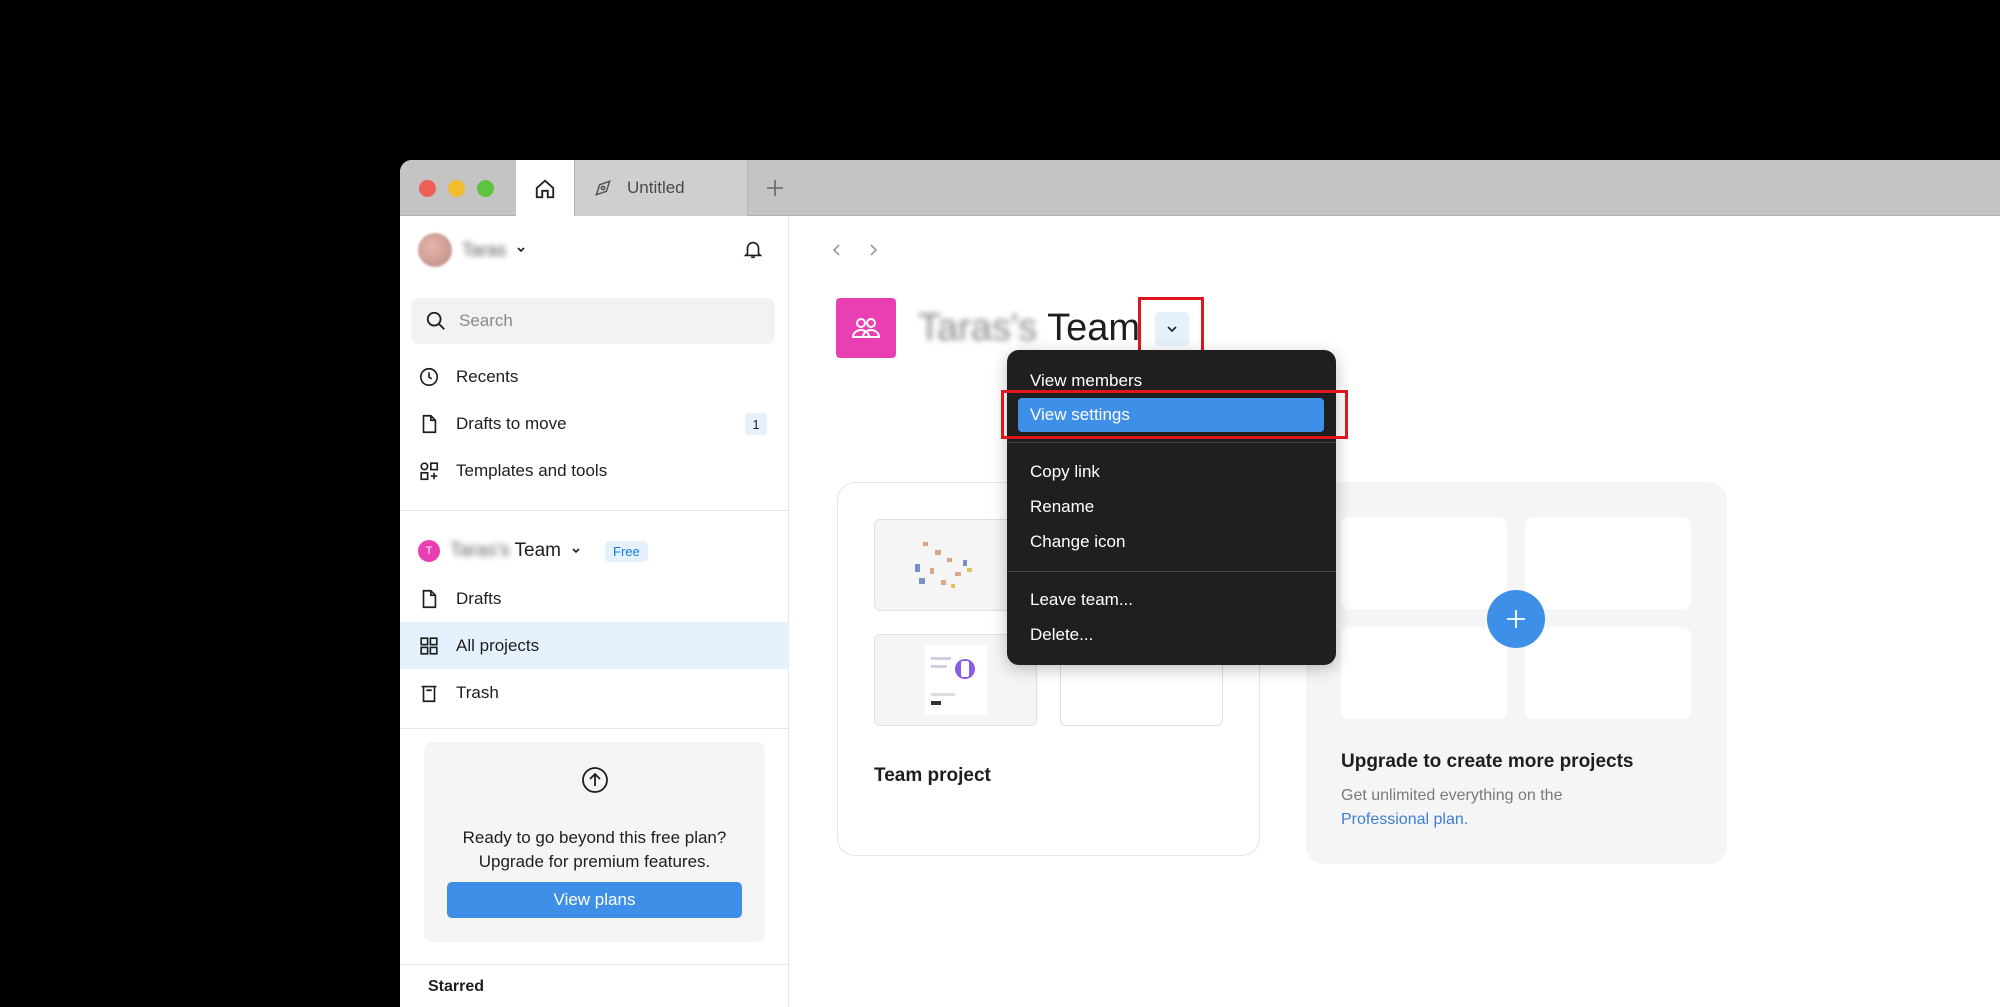 The height and width of the screenshot is (1007, 2000). Describe the element at coordinates (429, 551) in the screenshot. I see `team-avatar: T` at that location.